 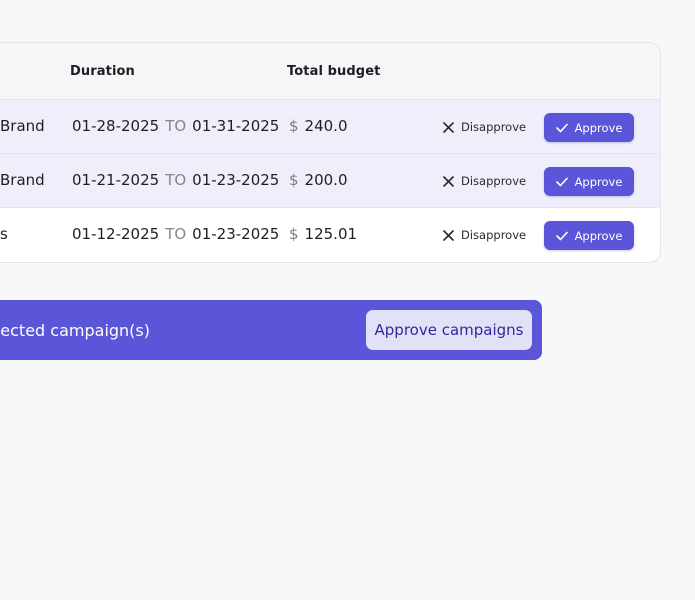 I want to click on start-date: 01-12-2025, so click(x=116, y=234).